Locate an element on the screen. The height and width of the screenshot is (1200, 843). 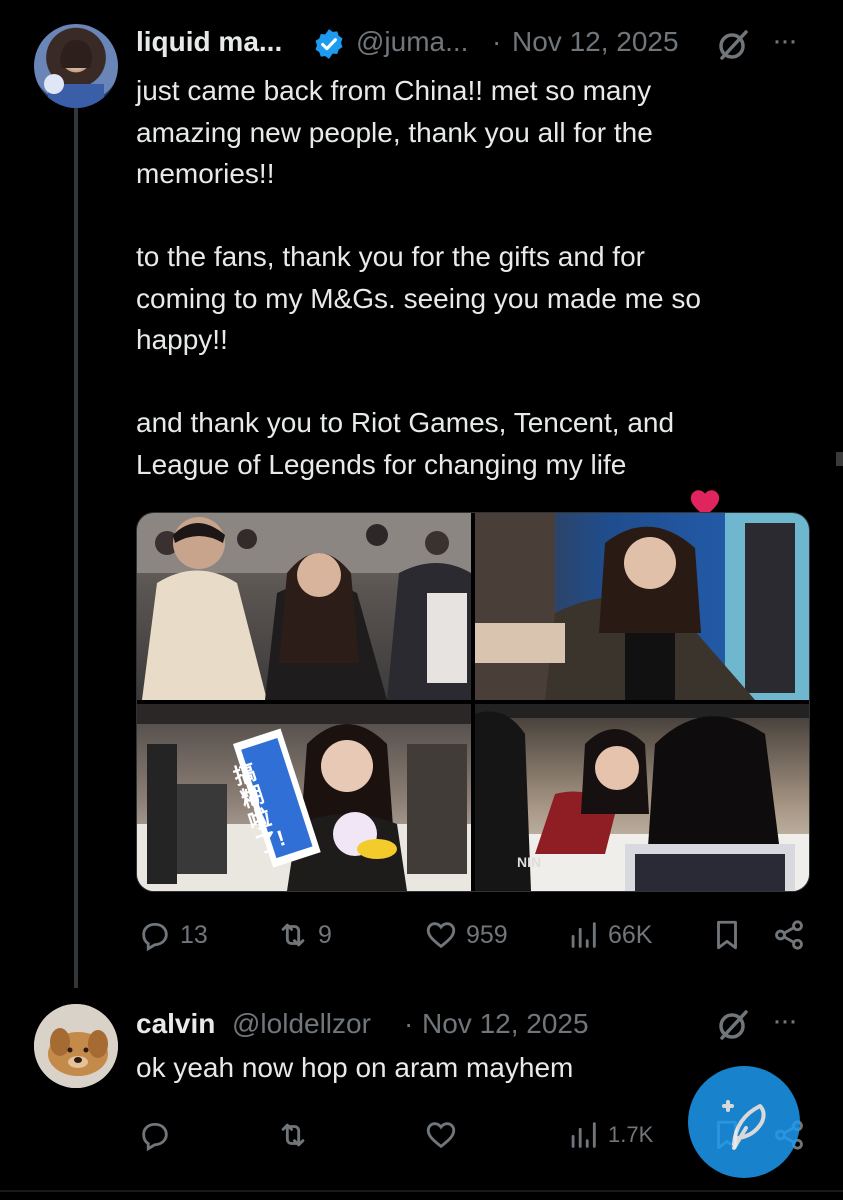
reply-view-count: 1.7K is located at coordinates (631, 1134).